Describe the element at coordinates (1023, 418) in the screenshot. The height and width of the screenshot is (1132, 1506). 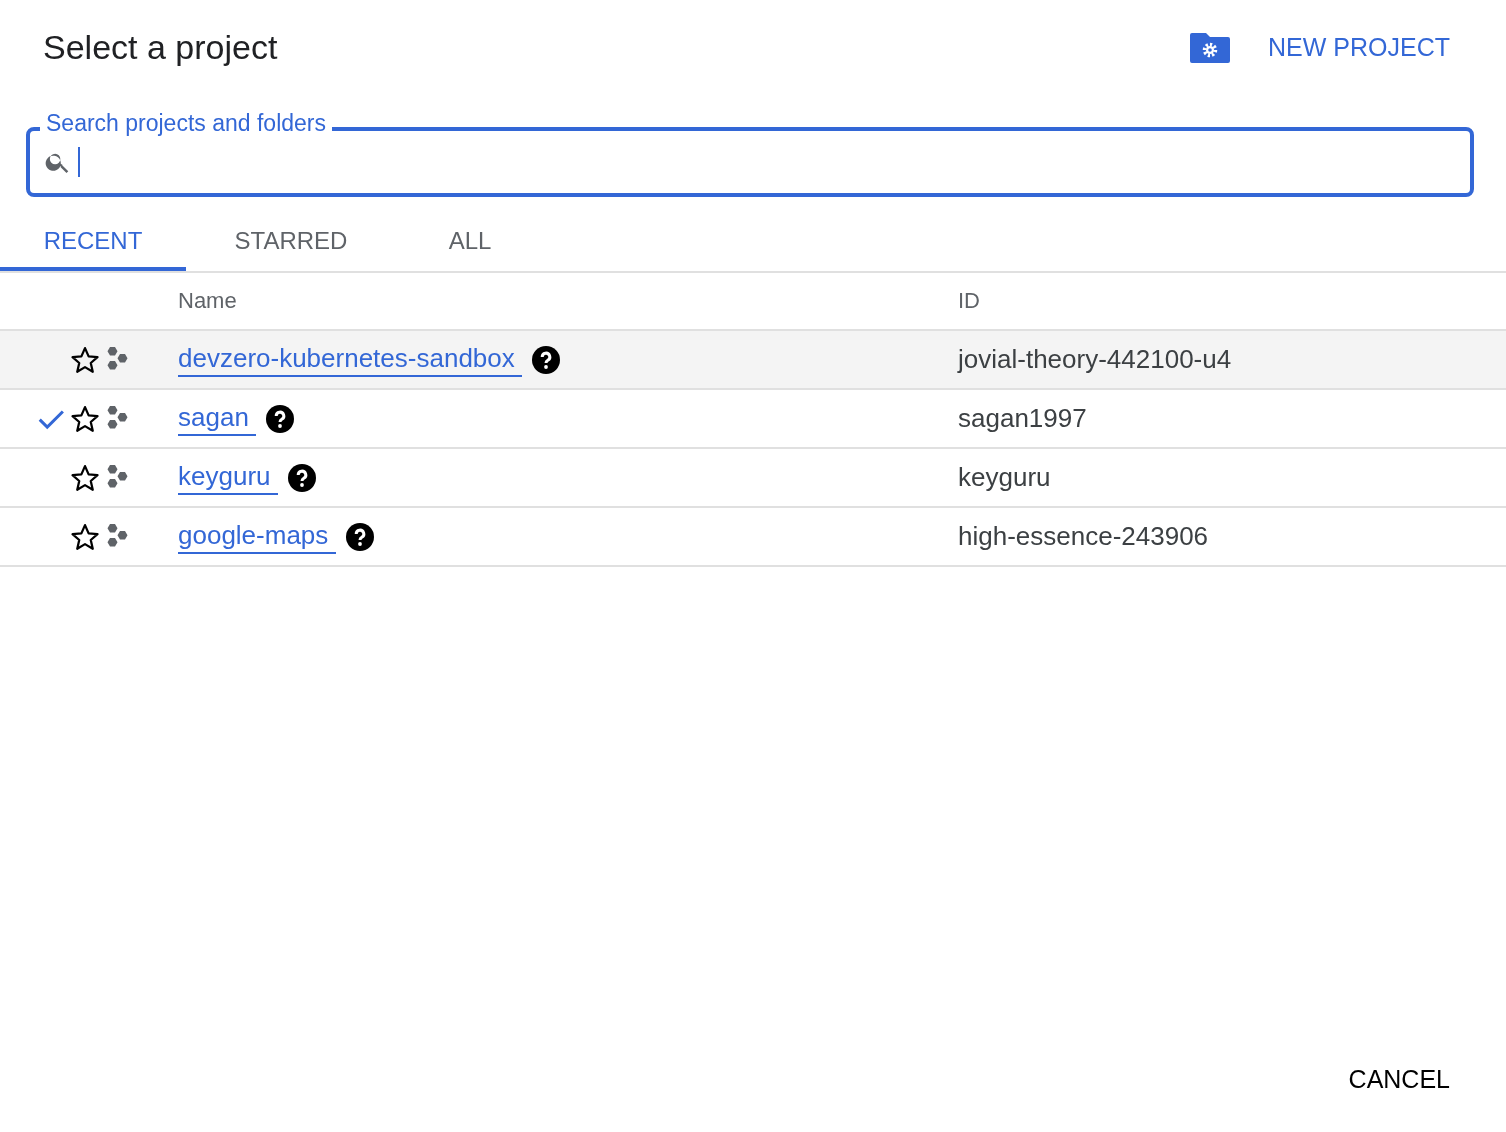
I see `project-id: sagan1997` at that location.